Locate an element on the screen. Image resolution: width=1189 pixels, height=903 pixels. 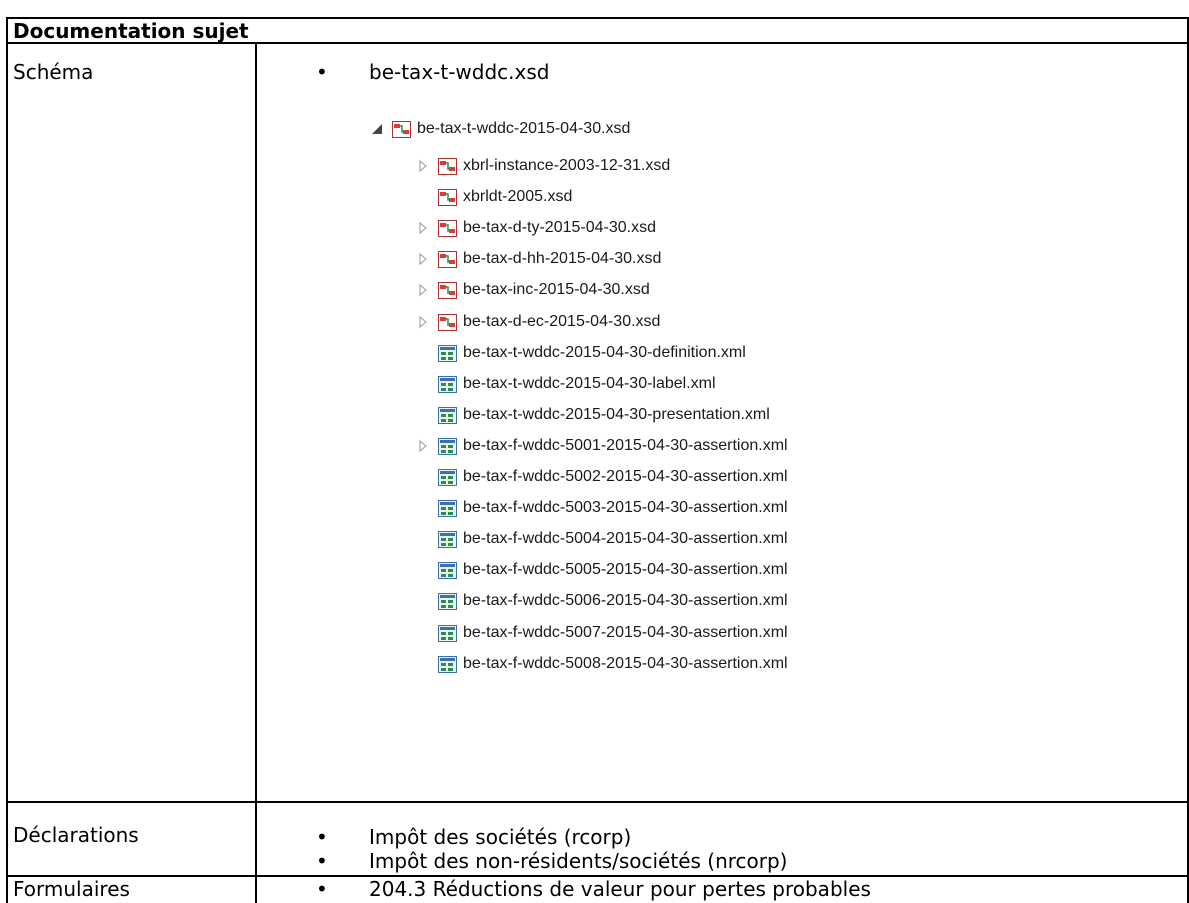
tree-node-root: be-tax-t-wddc-2015-04-30.xsd is located at coordinates (500, 129).